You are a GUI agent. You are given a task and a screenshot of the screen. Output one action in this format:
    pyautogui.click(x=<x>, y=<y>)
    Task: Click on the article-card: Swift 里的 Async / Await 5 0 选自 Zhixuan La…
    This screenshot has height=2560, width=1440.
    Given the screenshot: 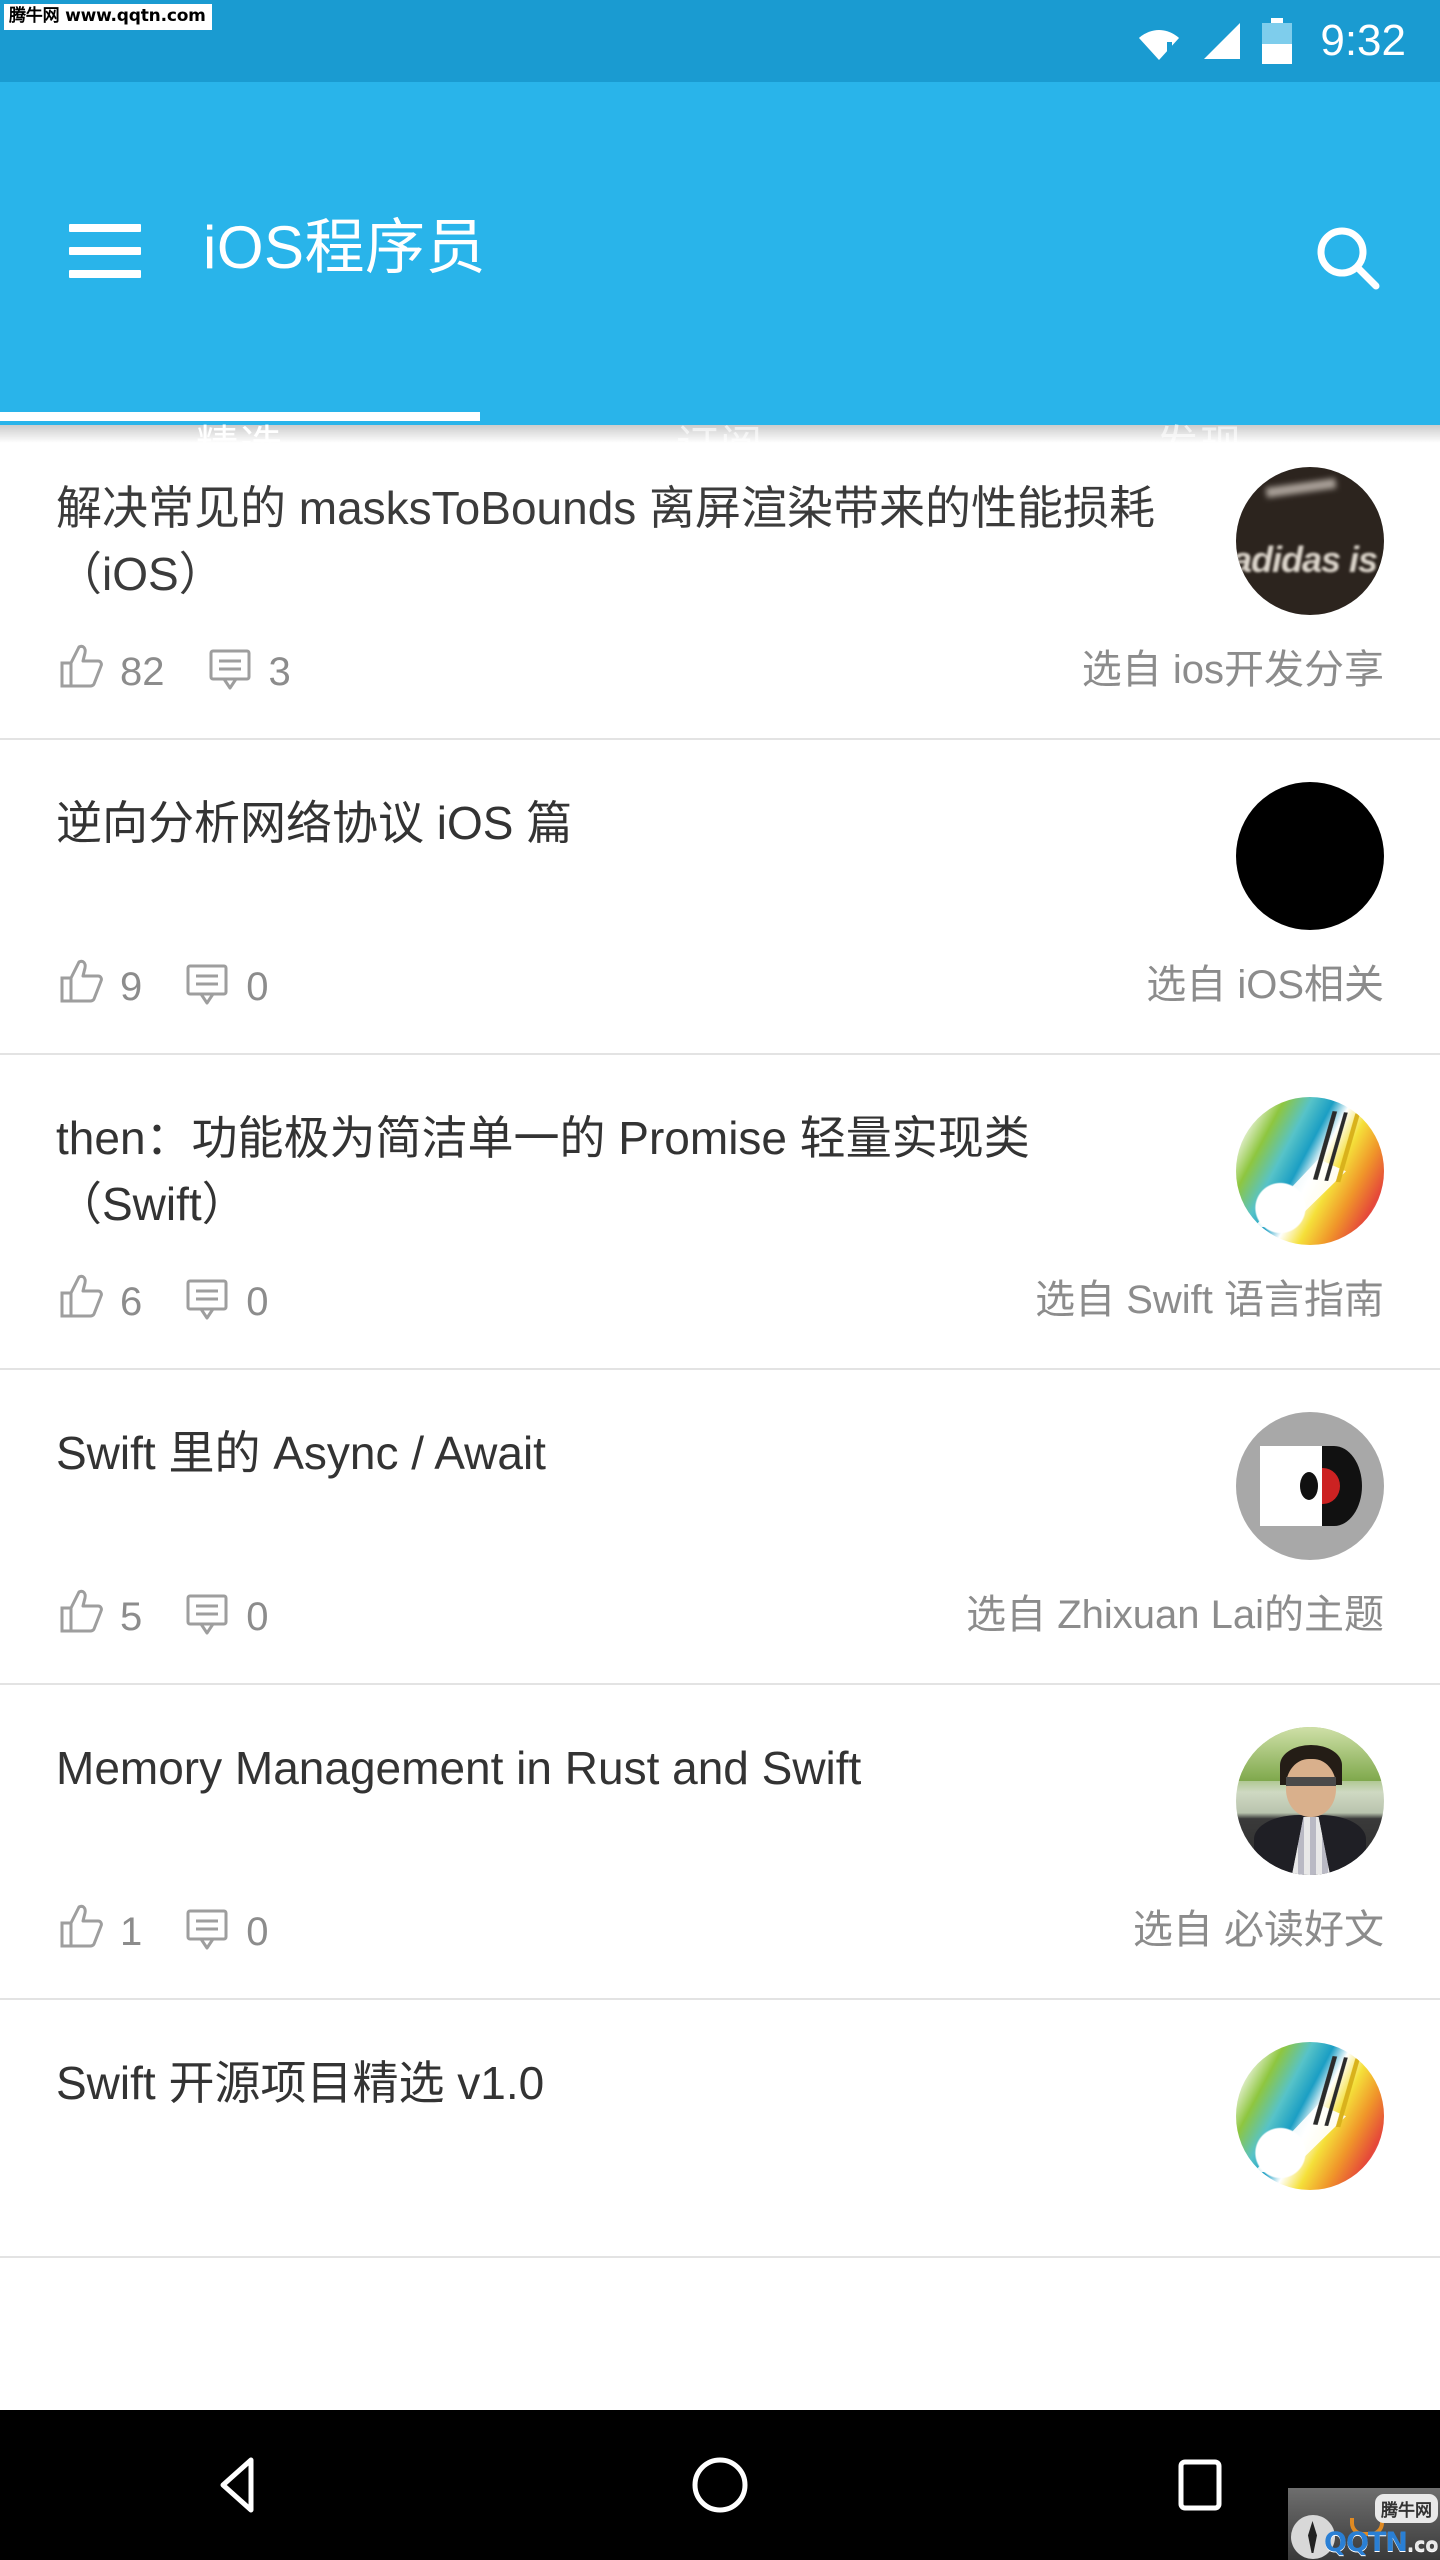 What is the action you would take?
    pyautogui.click(x=720, y=1527)
    